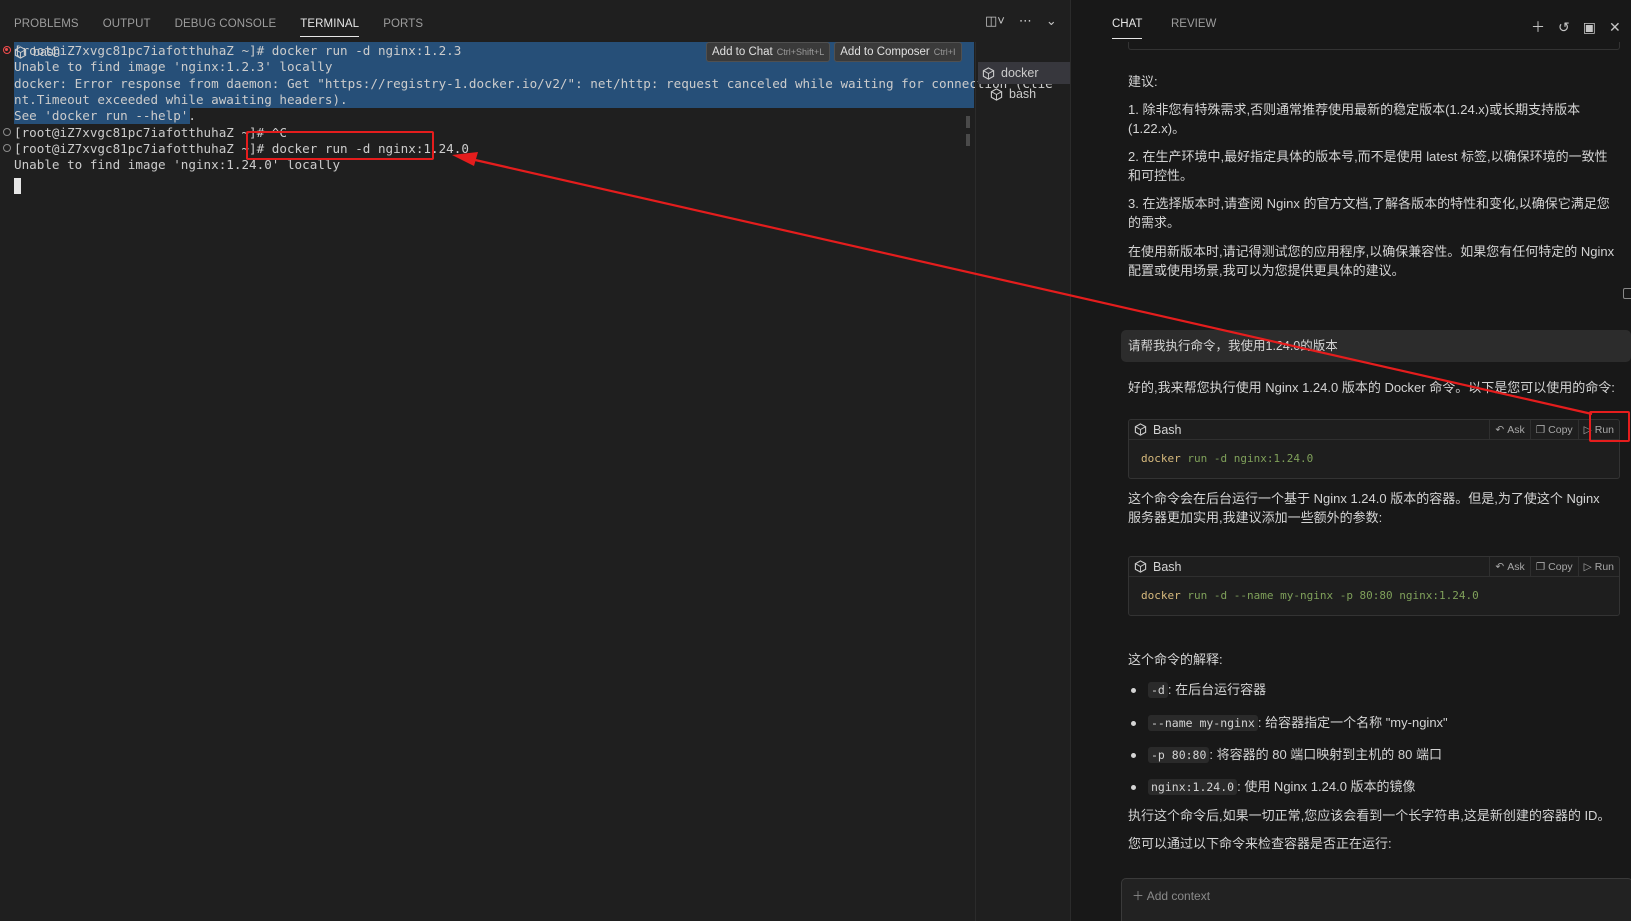 The width and height of the screenshot is (1631, 921). What do you see at coordinates (944, 52) in the screenshot?
I see `shortcut-hint: Ctrl+I` at bounding box center [944, 52].